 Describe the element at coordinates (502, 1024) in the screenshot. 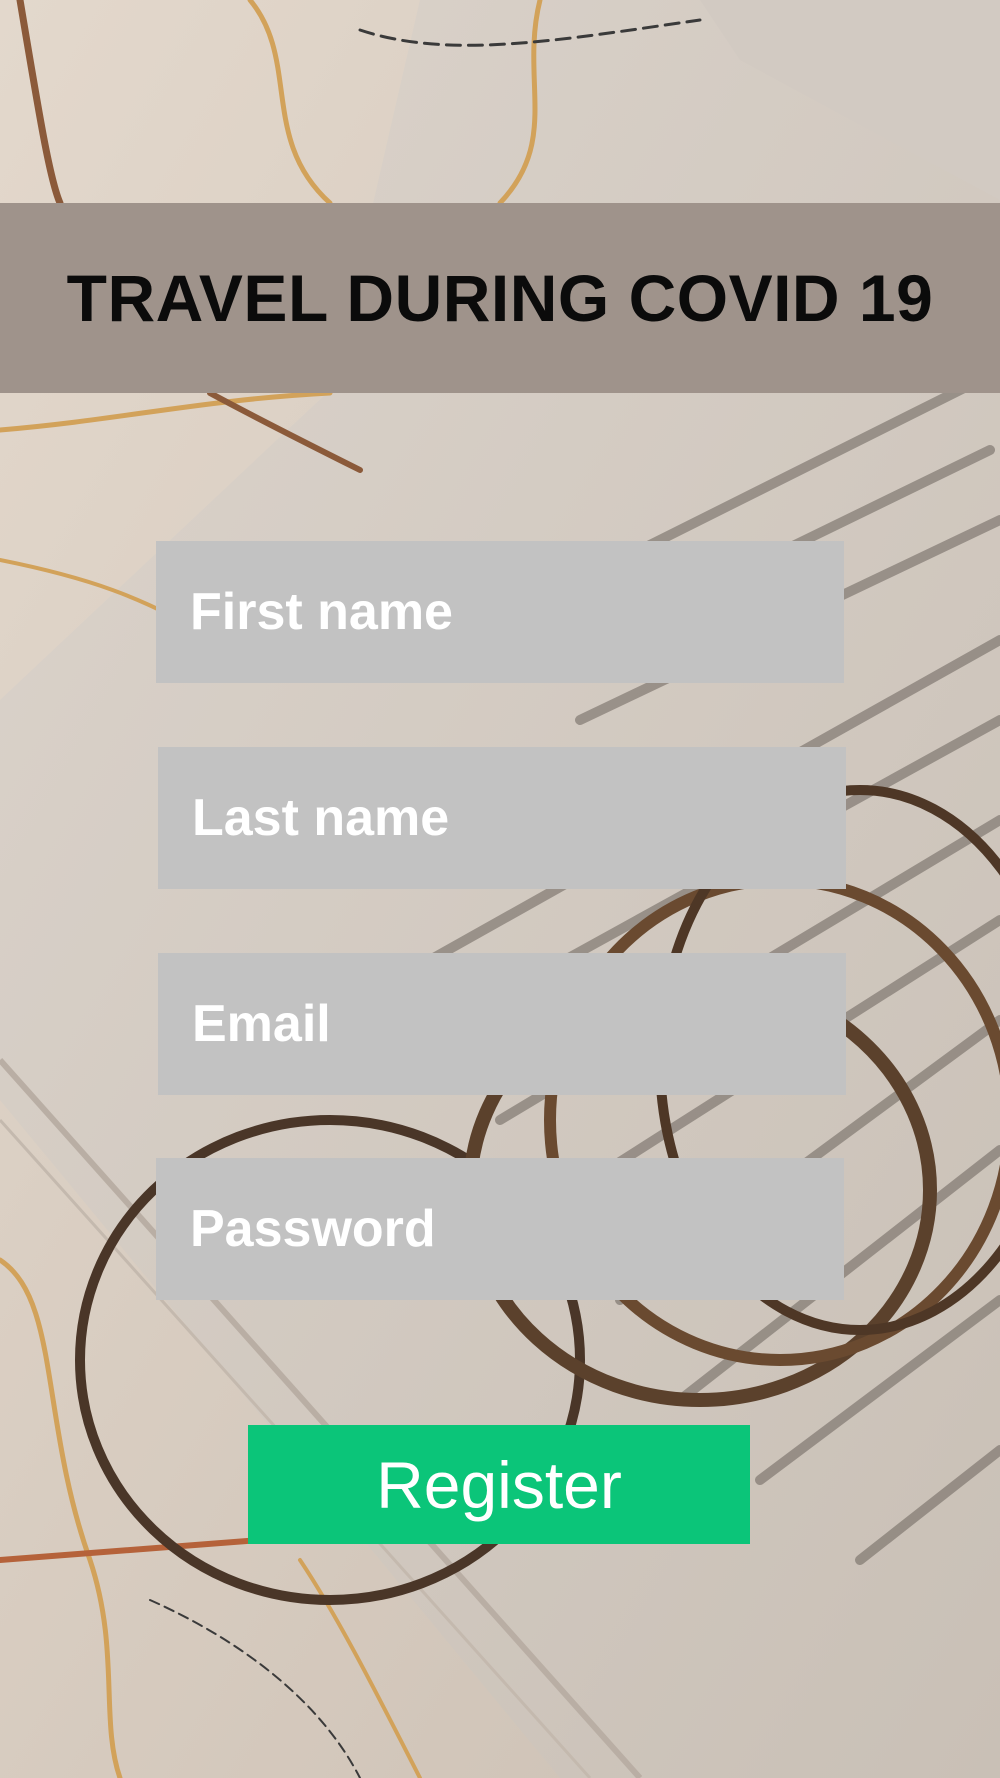

I see `email-input` at that location.